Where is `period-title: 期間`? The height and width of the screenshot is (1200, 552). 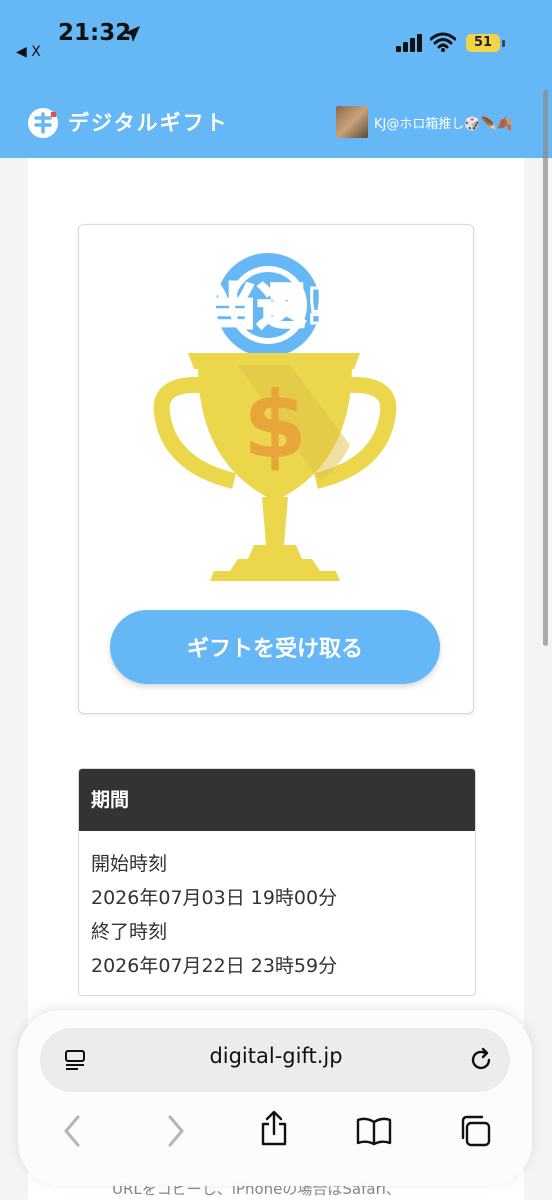 period-title: 期間 is located at coordinates (277, 800).